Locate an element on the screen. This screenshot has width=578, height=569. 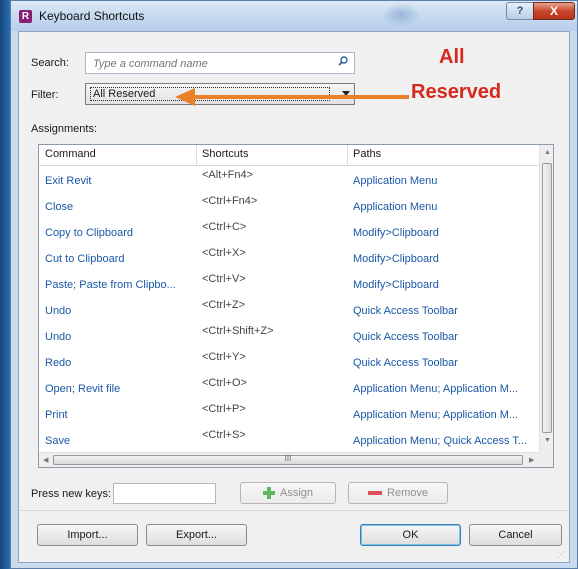
vertical-scroll-thumb is located at coordinates (547, 298).